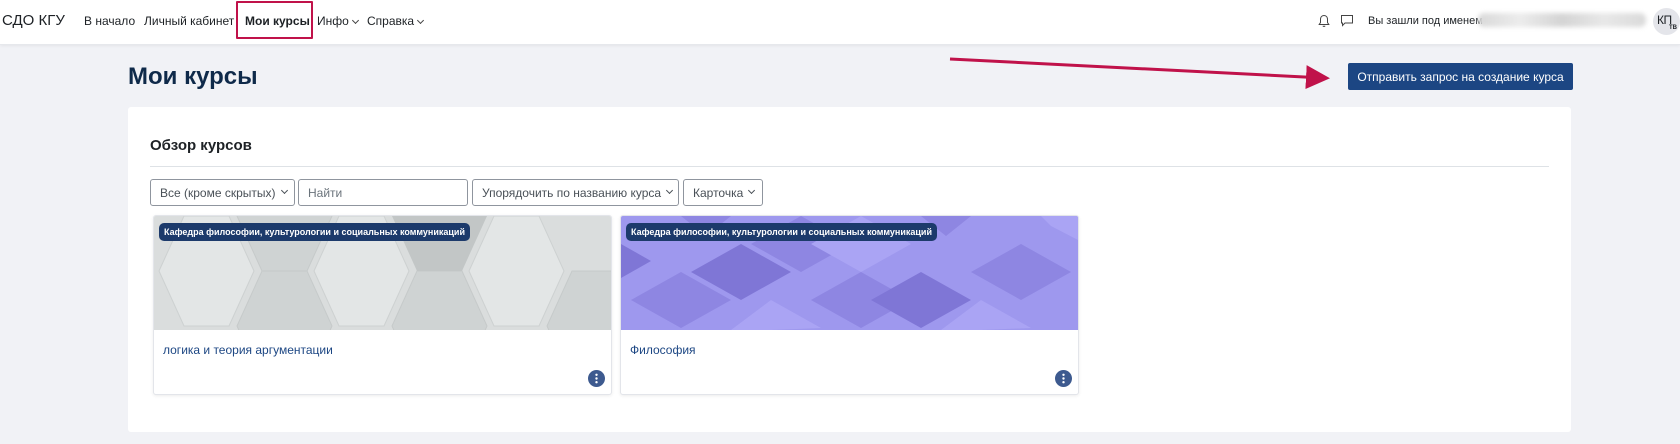 The width and height of the screenshot is (1680, 444). What do you see at coordinates (33, 20) in the screenshot?
I see `site-brand: СДО КГУ` at bounding box center [33, 20].